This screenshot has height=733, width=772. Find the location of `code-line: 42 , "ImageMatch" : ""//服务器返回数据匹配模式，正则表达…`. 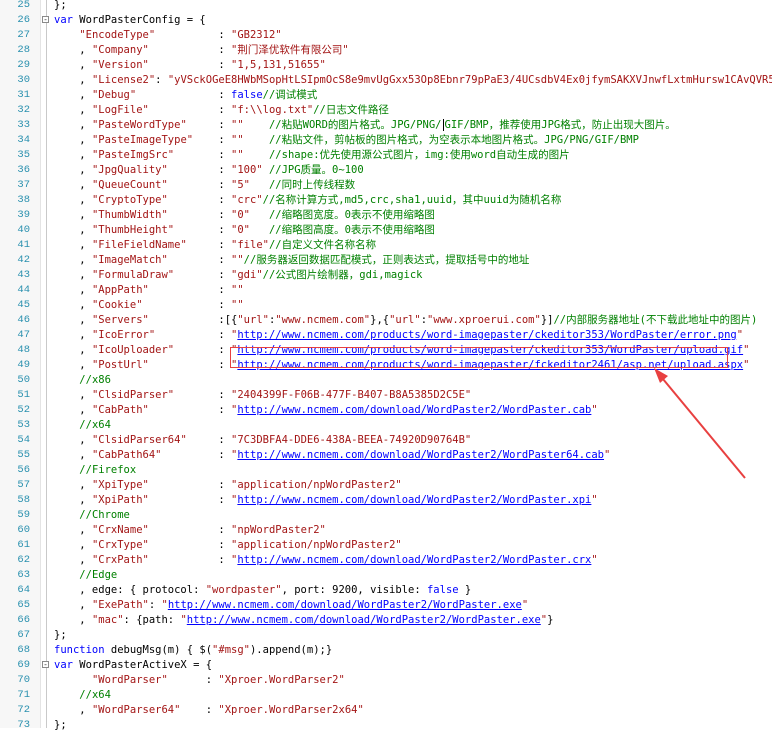

code-line: 42 , "ImageMatch" : ""//服务器返回数据匹配模式，正则表达… is located at coordinates (386, 260).